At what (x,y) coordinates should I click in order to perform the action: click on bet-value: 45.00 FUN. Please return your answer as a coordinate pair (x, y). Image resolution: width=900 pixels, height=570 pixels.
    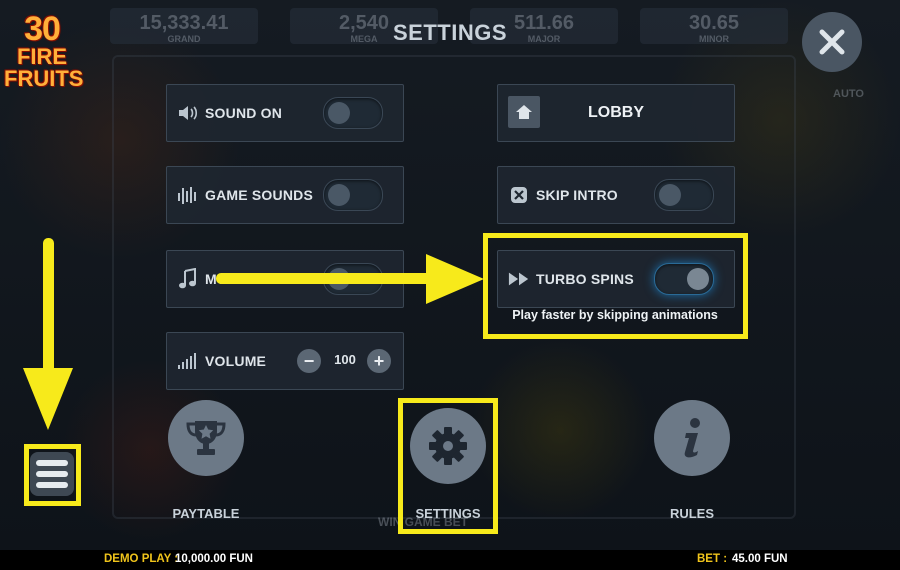
    Looking at the image, I should click on (760, 559).